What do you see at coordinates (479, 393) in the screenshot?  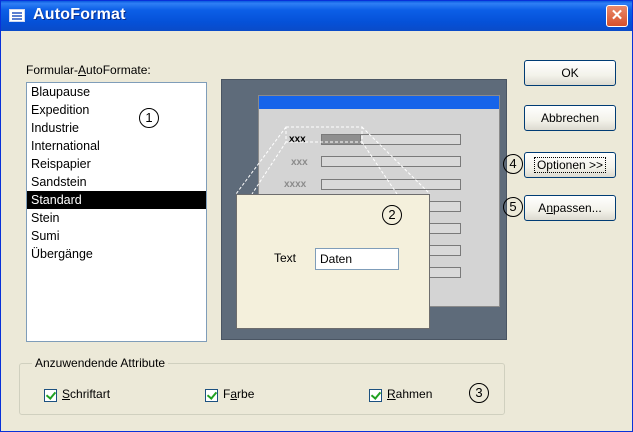 I see `callout-3: 3` at bounding box center [479, 393].